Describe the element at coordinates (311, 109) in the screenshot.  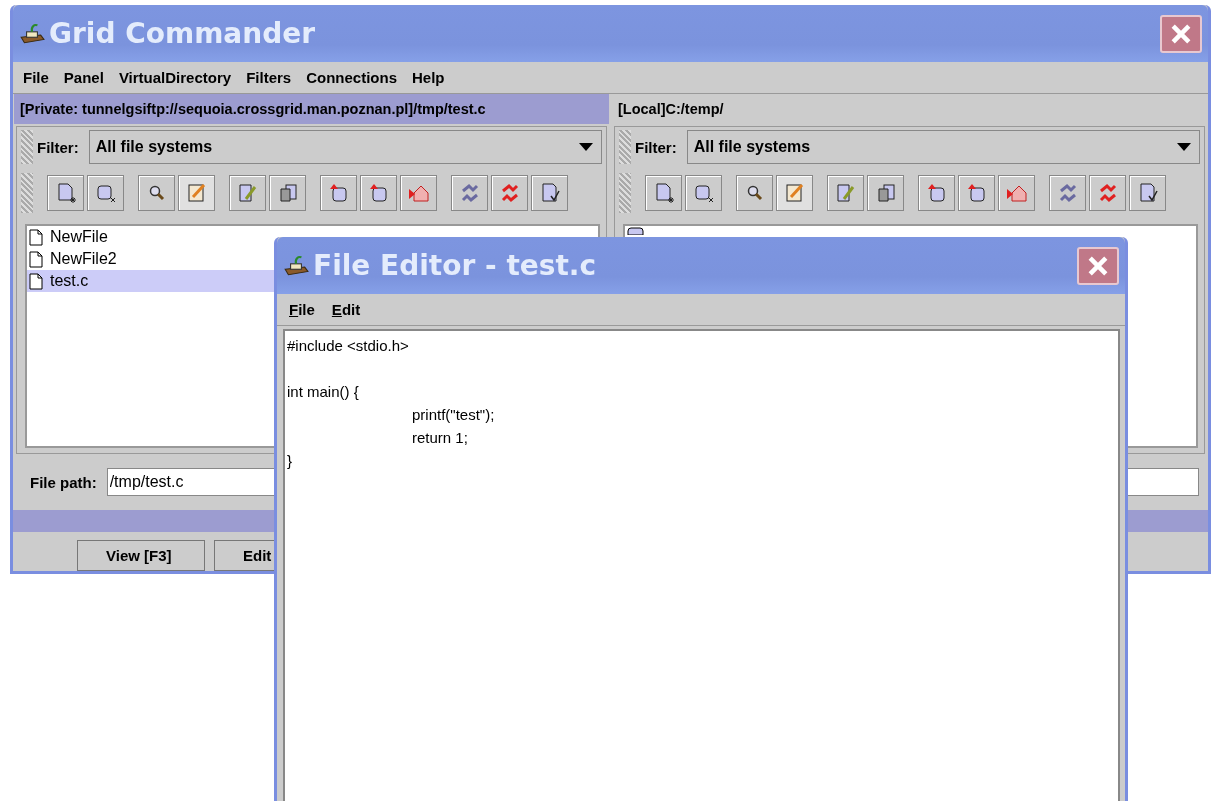
I see `panel-path: [Private: tunnelgsiftp://sequoia.crossgrid.man.poznan.pl]/tmp/test.c` at that location.